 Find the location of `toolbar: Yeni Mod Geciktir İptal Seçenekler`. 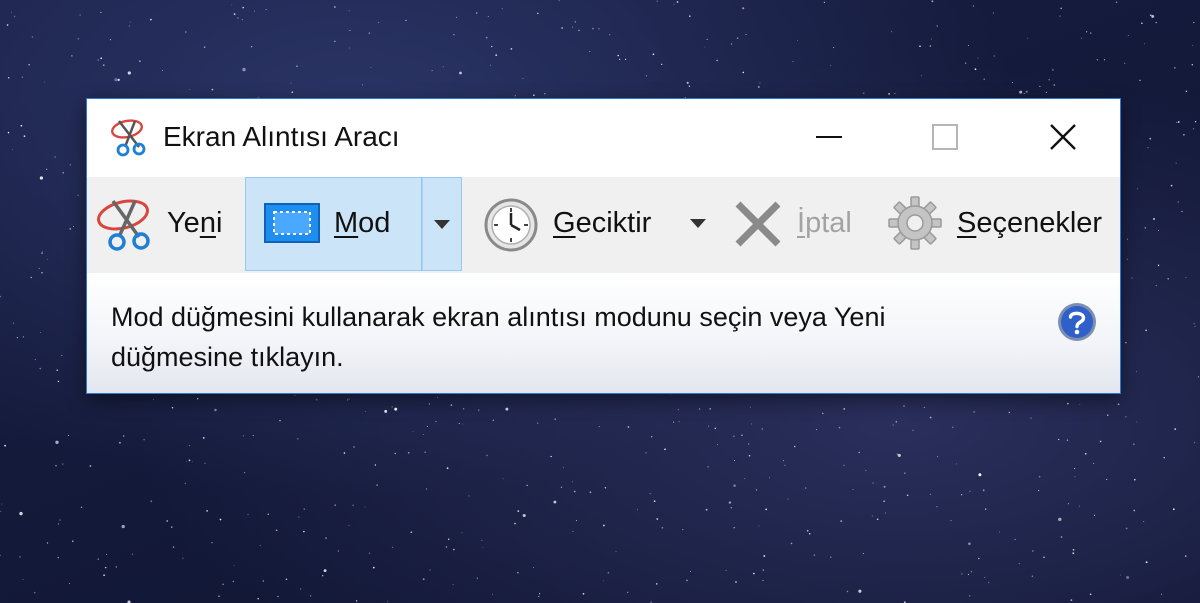

toolbar: Yeni Mod Geciktir İptal Seçenekler is located at coordinates (603, 225).